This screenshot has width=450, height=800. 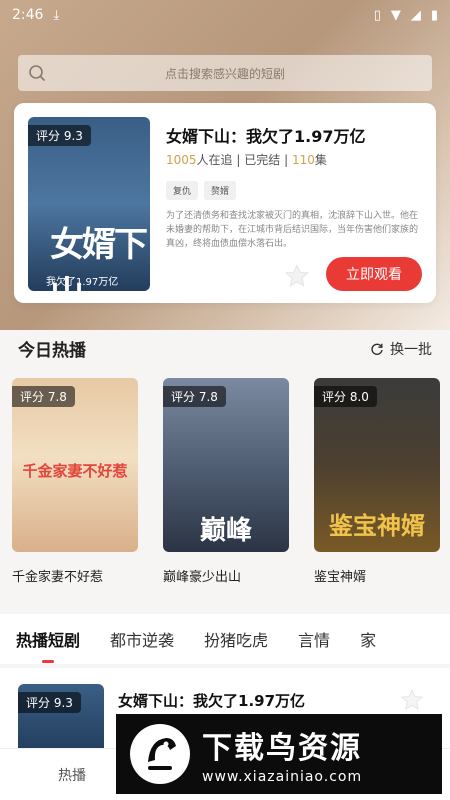 What do you see at coordinates (142, 639) in the screenshot?
I see `tab-urban-comeback: 都市逆袭` at bounding box center [142, 639].